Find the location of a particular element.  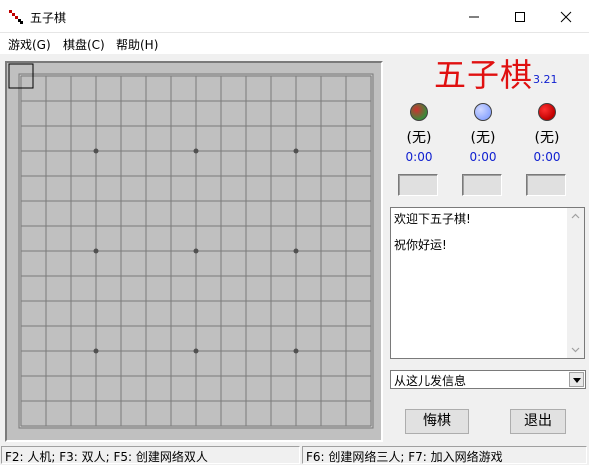

maximize-button is located at coordinates (520, 16).